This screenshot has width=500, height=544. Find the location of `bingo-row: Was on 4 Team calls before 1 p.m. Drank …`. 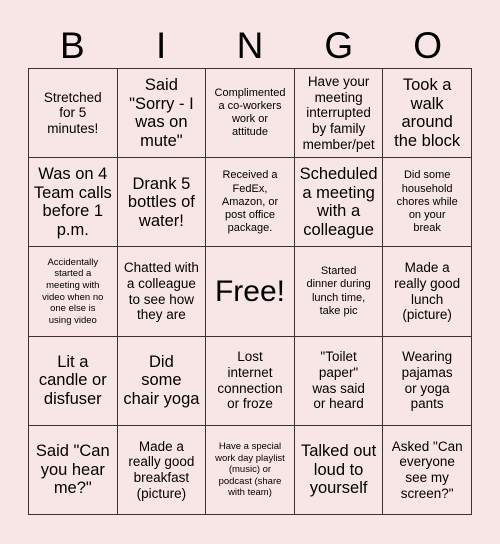

bingo-row: Was on 4 Team calls before 1 p.m. Drank … is located at coordinates (250, 203).